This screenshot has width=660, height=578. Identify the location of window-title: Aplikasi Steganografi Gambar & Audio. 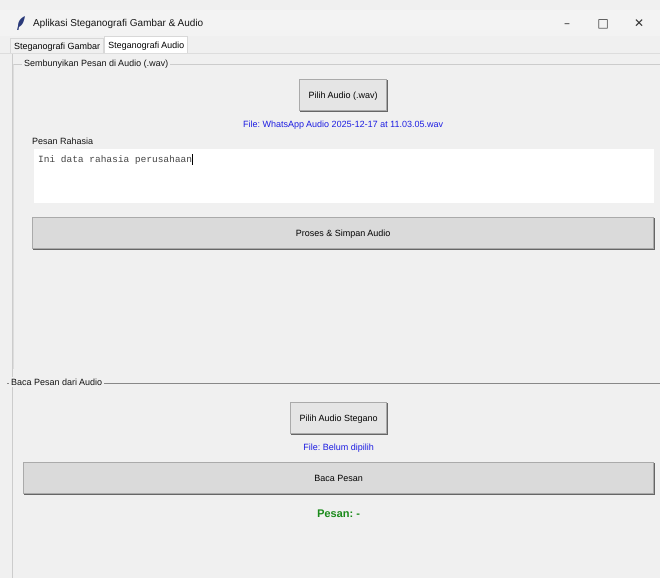
(118, 23).